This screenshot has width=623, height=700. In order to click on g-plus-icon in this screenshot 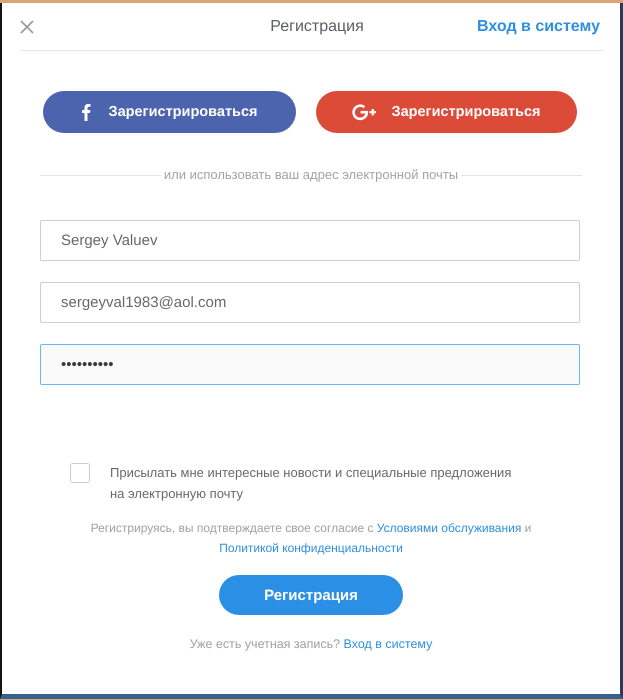, I will do `click(365, 112)`.